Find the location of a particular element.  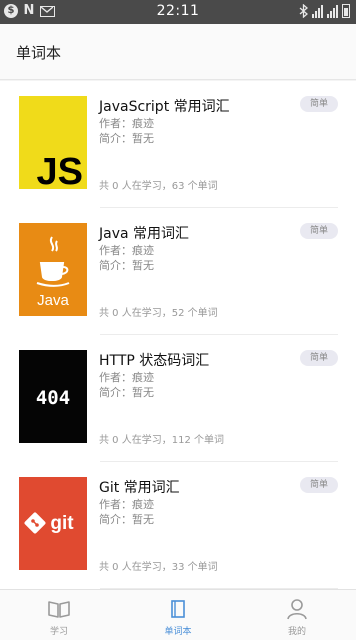

signal-2-icon is located at coordinates (332, 11).